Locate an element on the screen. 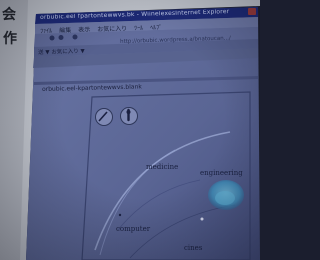 The height and width of the screenshot is (260, 320). menu-help: ﾍﾙﾌﾟ is located at coordinates (156, 26).